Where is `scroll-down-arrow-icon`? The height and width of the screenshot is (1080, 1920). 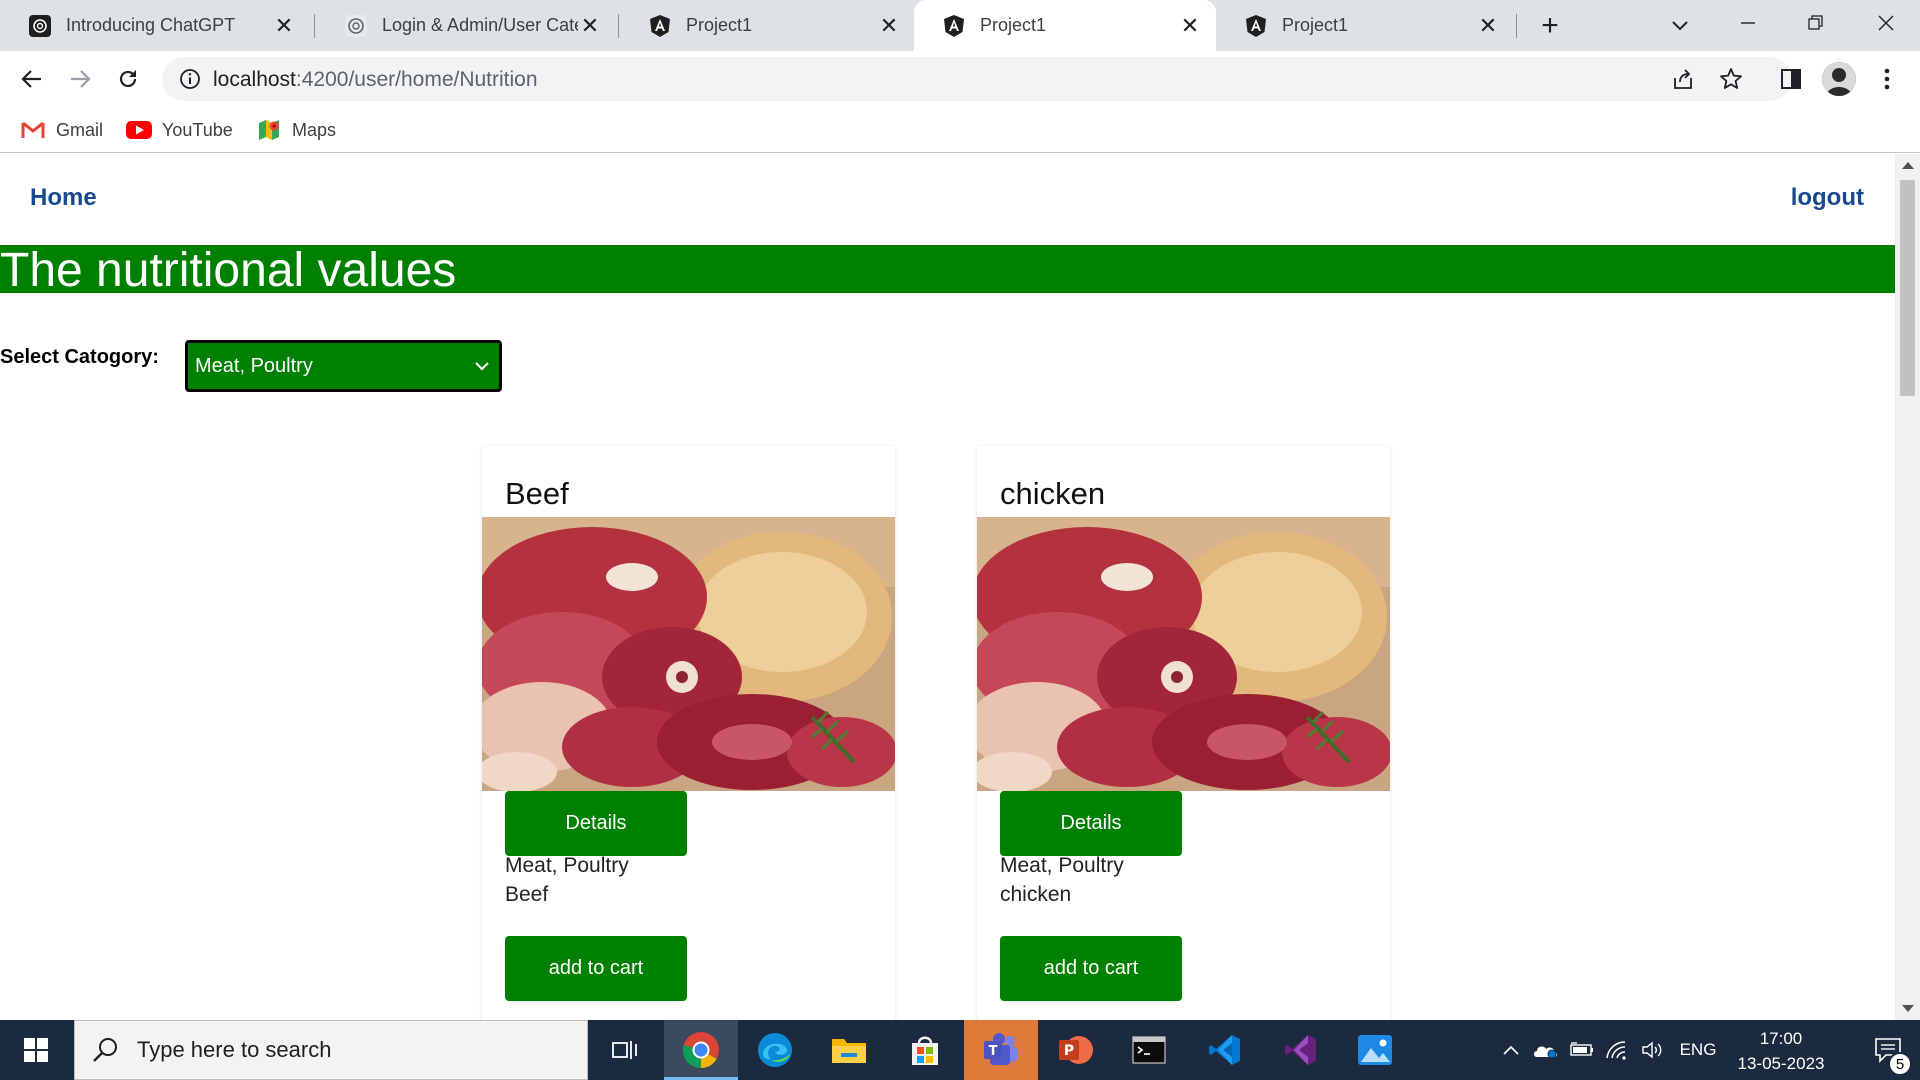 scroll-down-arrow-icon is located at coordinates (1908, 1008).